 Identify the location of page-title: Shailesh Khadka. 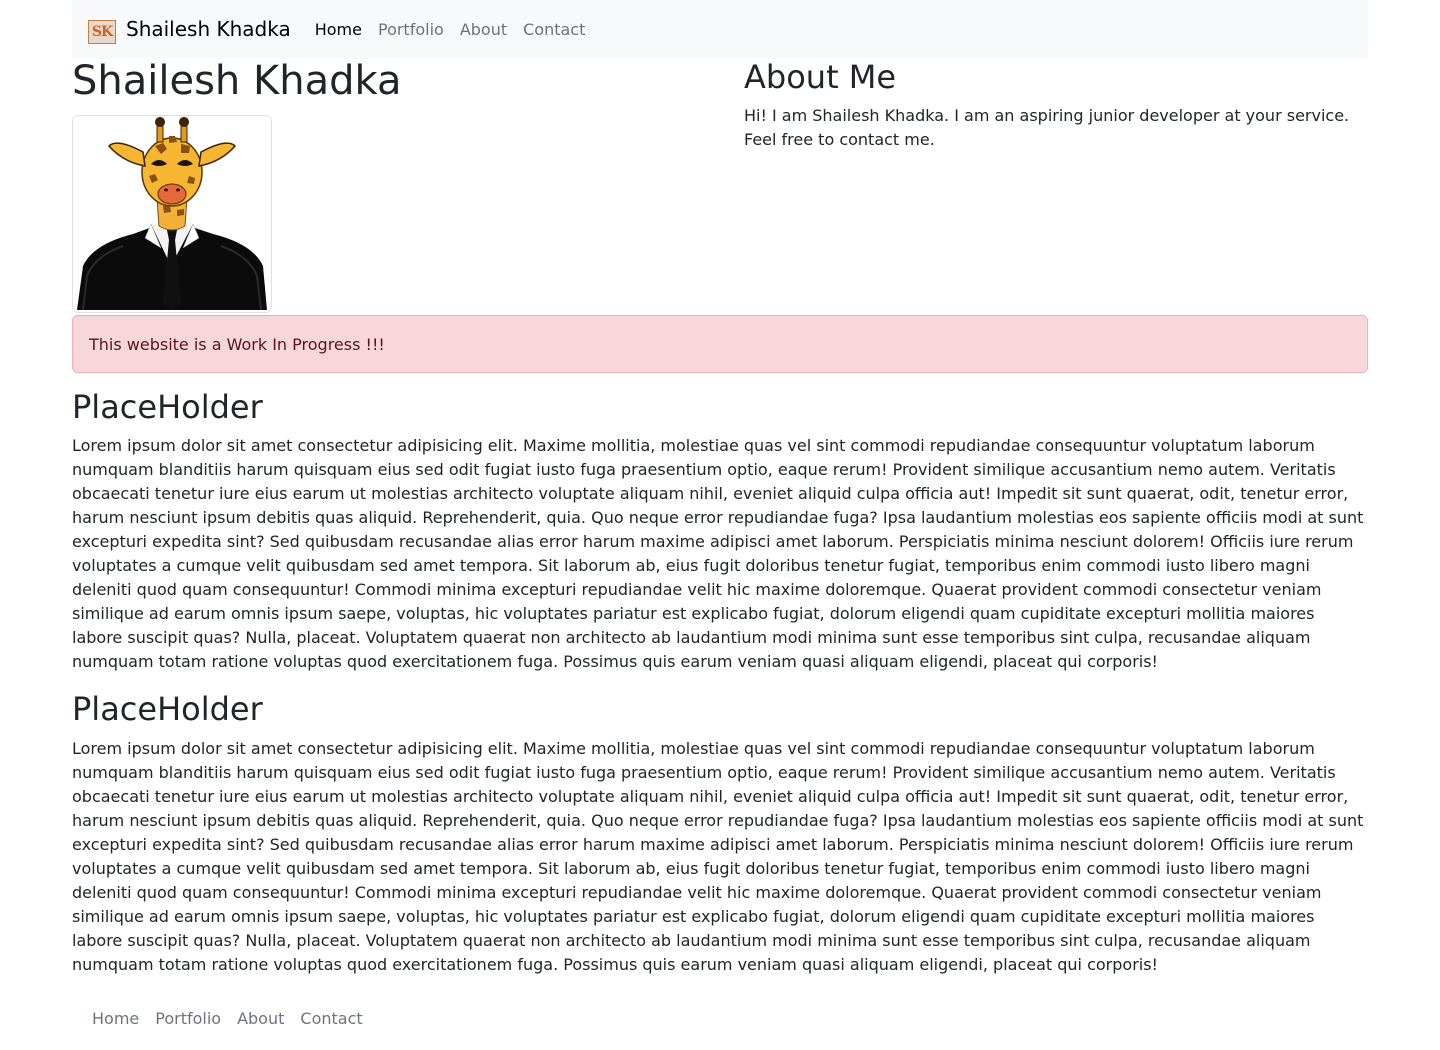
(237, 81).